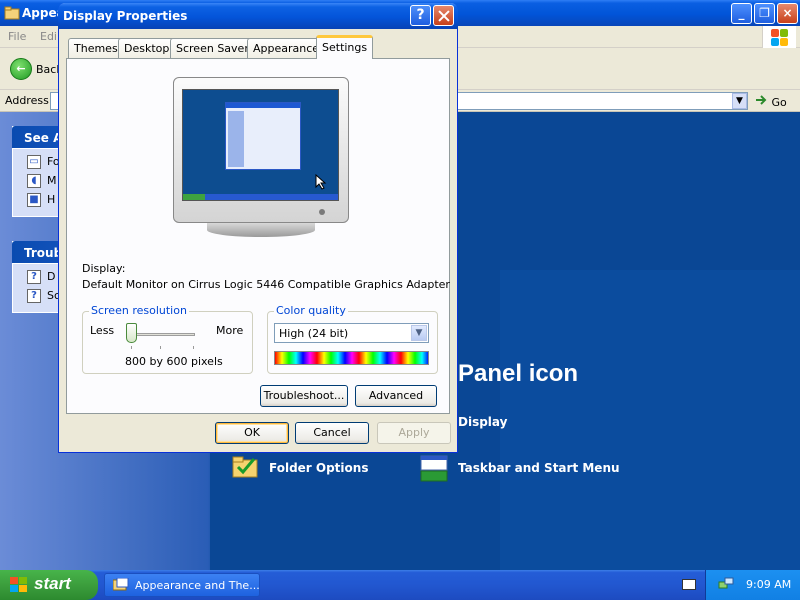 This screenshot has width=800, height=600. Describe the element at coordinates (482, 422) in the screenshot. I see `display-link: Display` at that location.